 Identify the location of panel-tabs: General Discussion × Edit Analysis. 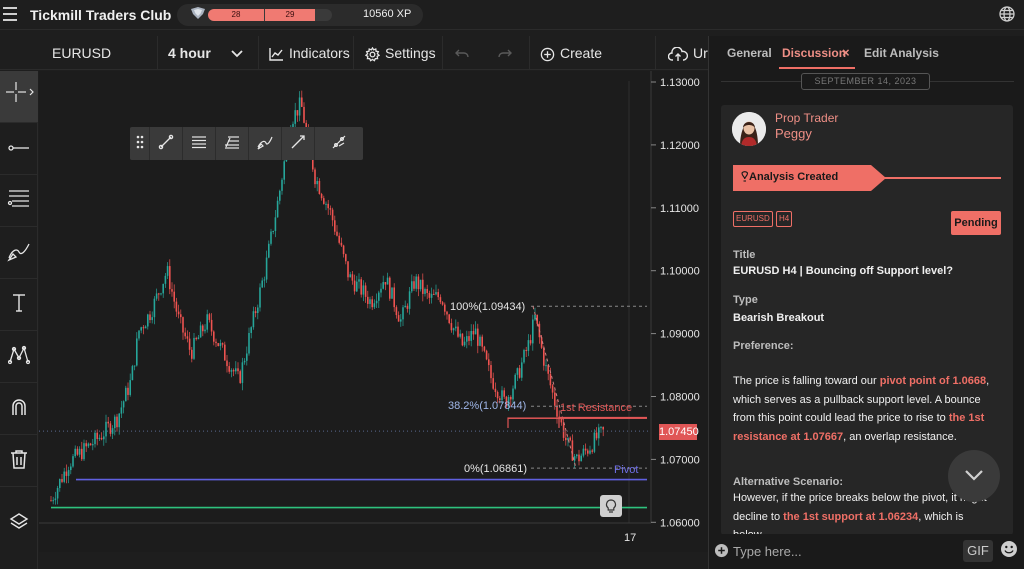
(866, 54).